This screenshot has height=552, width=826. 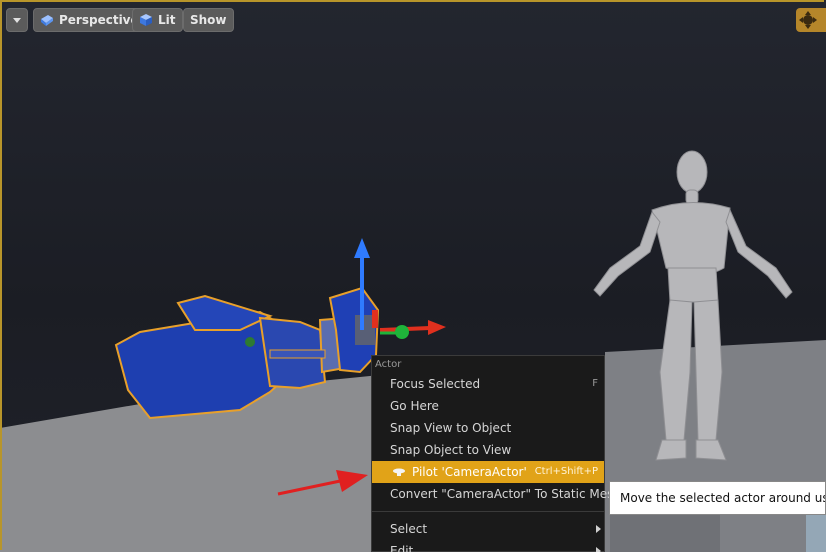 I want to click on menu-item-select: Select, so click(x=488, y=529).